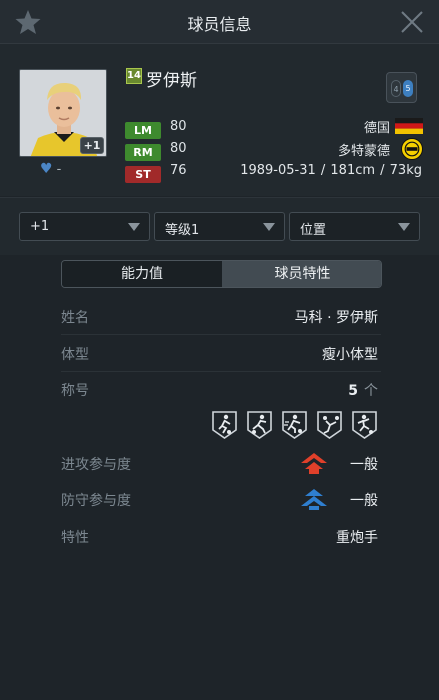  What do you see at coordinates (331, 170) in the screenshot?
I see `player-bio: 1989-05-31 / 181cm / 73kg` at bounding box center [331, 170].